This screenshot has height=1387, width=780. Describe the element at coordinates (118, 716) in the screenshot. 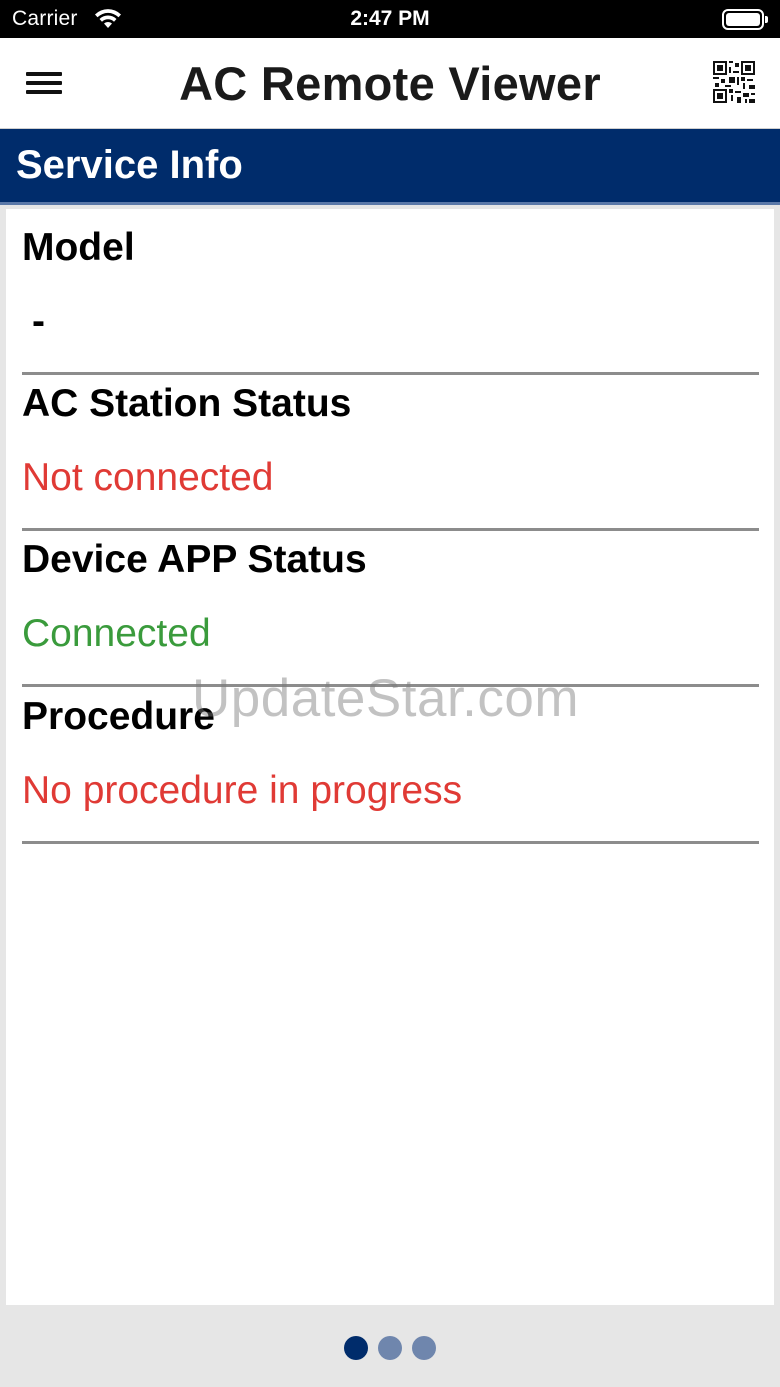

I see `procedure-label: Procedure` at that location.